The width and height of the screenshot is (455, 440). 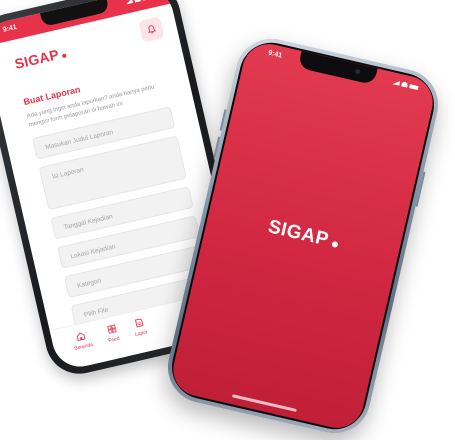 I want to click on nav-item-home: Beranda, so click(x=83, y=344).